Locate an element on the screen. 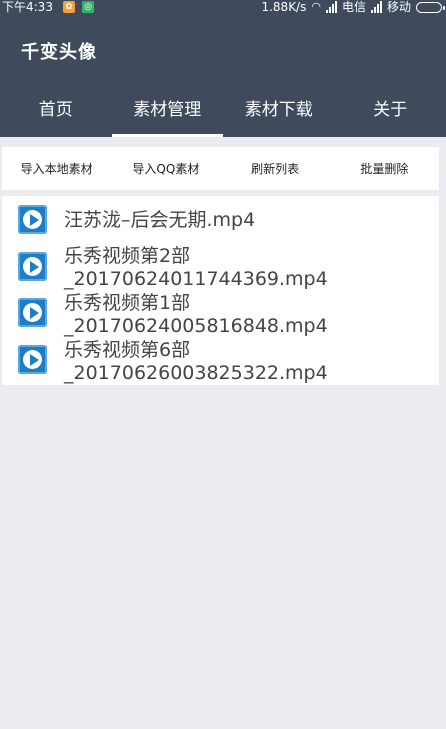  battery-icon is located at coordinates (430, 7).